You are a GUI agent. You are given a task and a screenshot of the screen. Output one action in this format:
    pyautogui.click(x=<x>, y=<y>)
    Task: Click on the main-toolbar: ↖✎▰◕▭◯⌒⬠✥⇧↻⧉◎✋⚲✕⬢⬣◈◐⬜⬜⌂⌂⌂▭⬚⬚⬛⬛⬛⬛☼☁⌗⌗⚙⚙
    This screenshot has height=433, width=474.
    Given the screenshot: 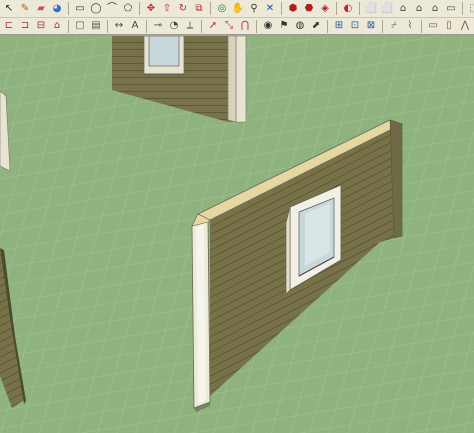 What is the action you would take?
    pyautogui.click(x=237, y=9)
    